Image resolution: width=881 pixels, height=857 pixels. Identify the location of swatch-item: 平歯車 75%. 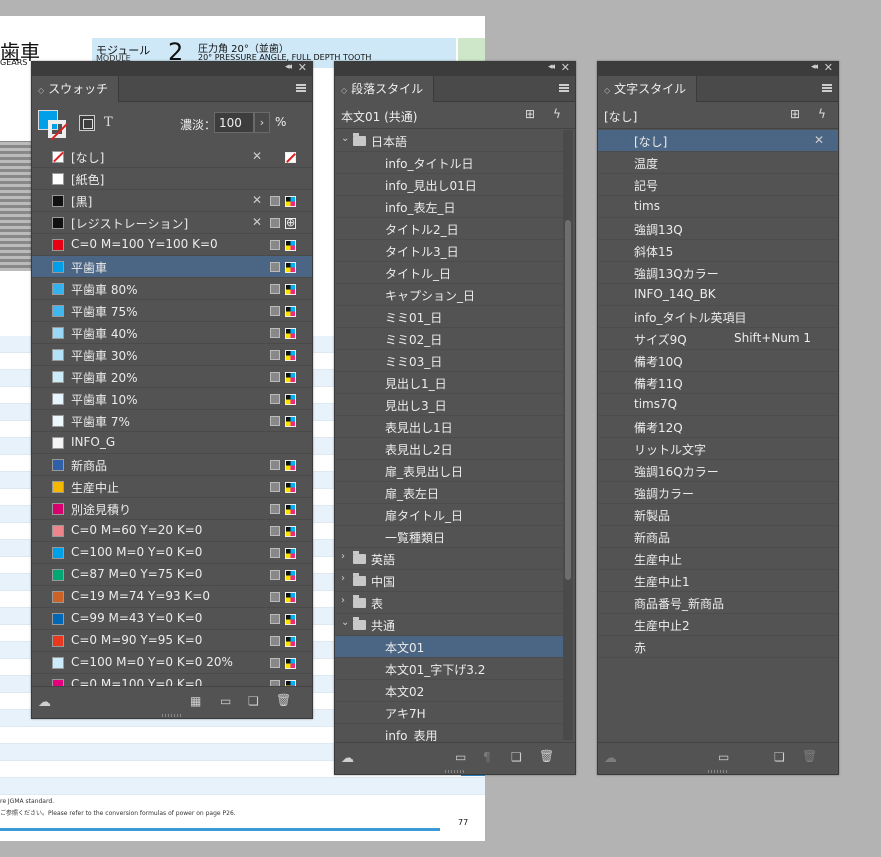
(172, 311).